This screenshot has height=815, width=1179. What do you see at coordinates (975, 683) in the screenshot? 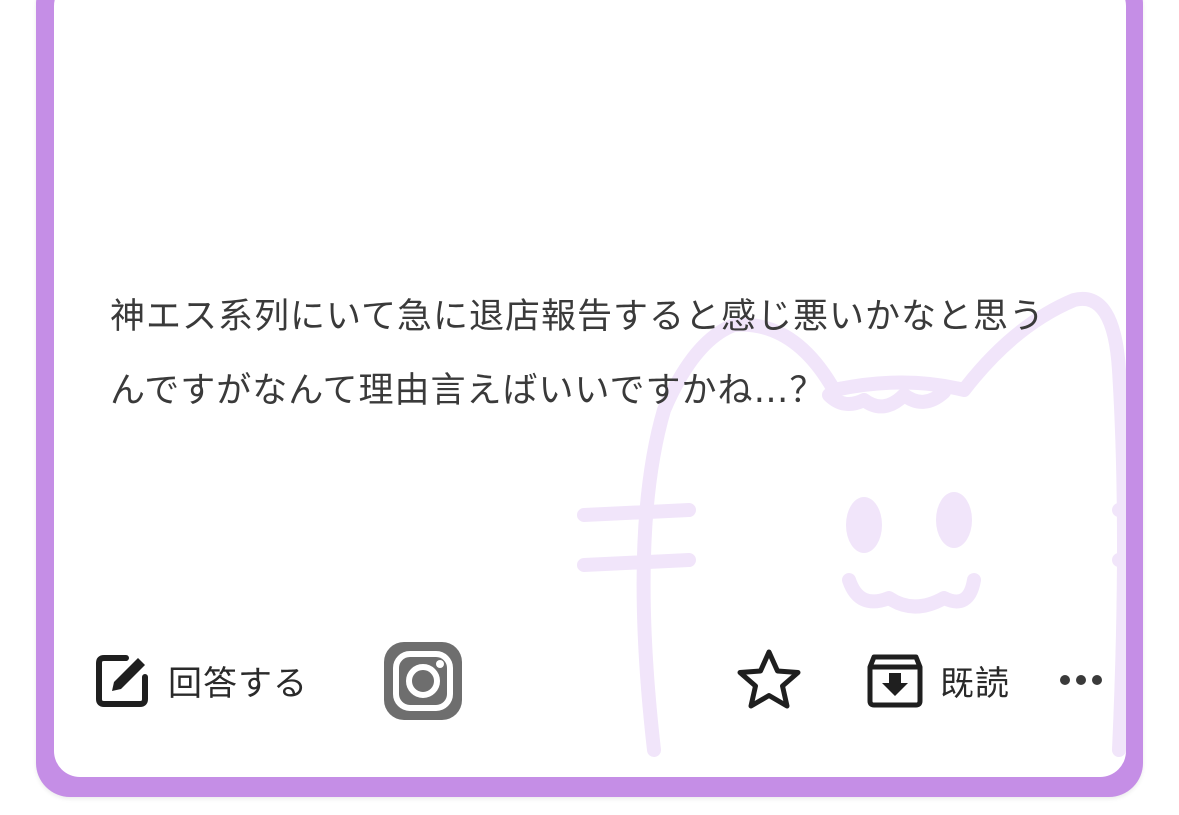
I see `read-label: 既読` at bounding box center [975, 683].